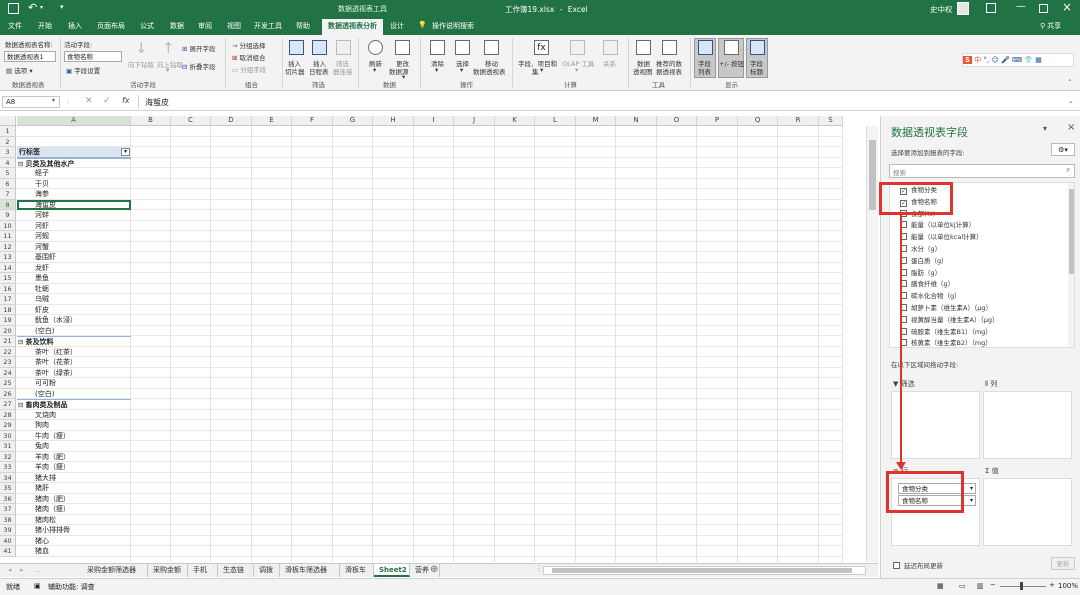 Image resolution: width=1080 pixels, height=595 pixels. Describe the element at coordinates (474, 121) in the screenshot. I see `column-header: J` at that location.